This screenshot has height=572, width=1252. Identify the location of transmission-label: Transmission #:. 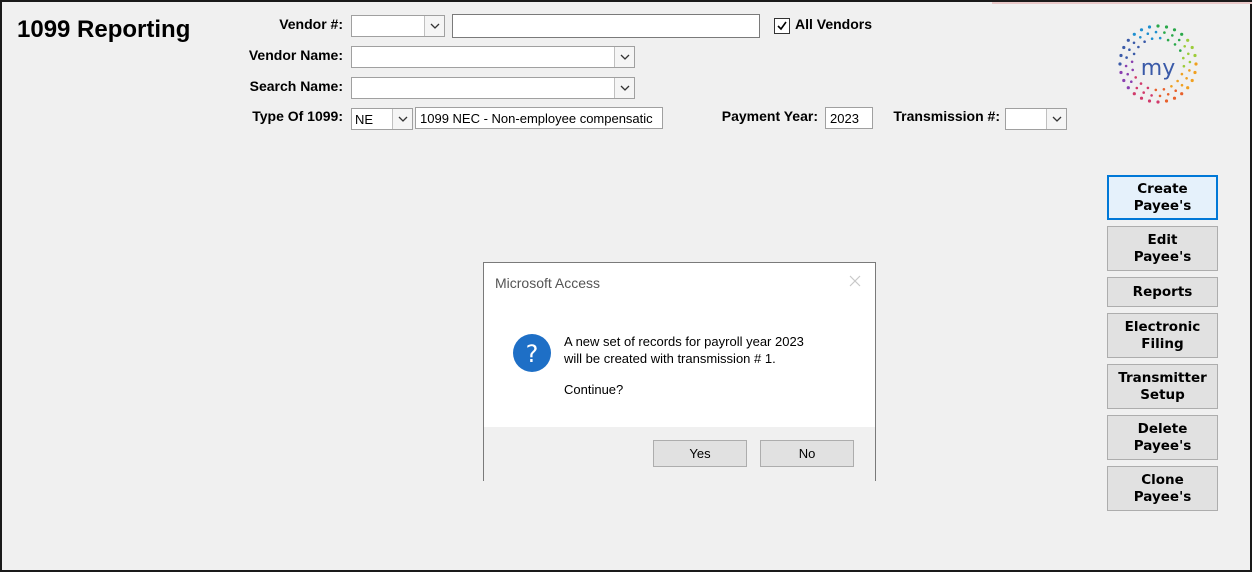
(946, 116).